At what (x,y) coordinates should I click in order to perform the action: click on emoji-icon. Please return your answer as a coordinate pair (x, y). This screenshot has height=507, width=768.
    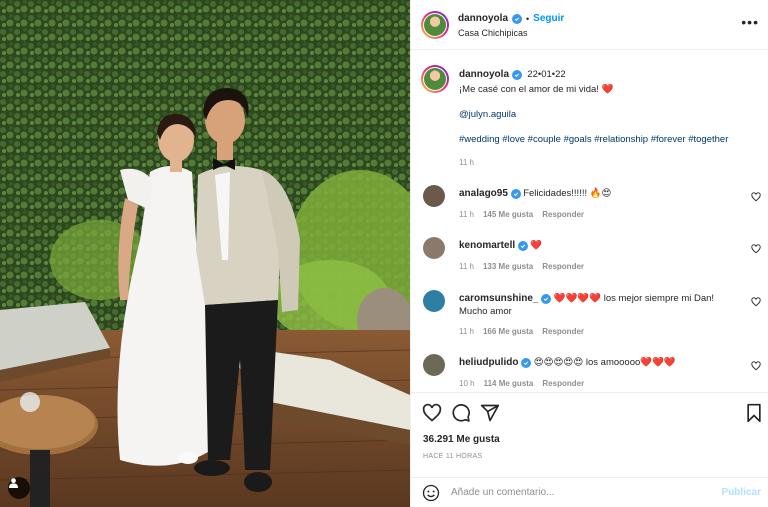
    Looking at the image, I should click on (431, 493).